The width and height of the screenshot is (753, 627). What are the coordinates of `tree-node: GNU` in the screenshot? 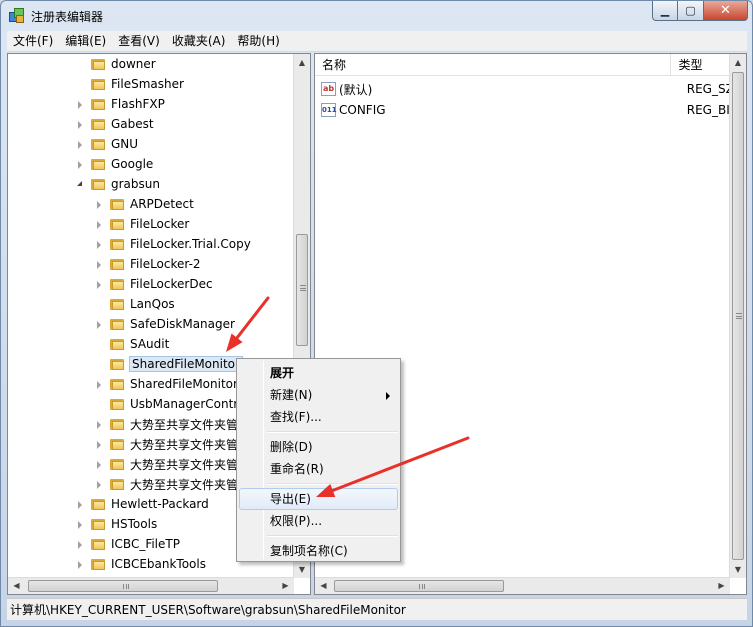 It's located at (107, 144).